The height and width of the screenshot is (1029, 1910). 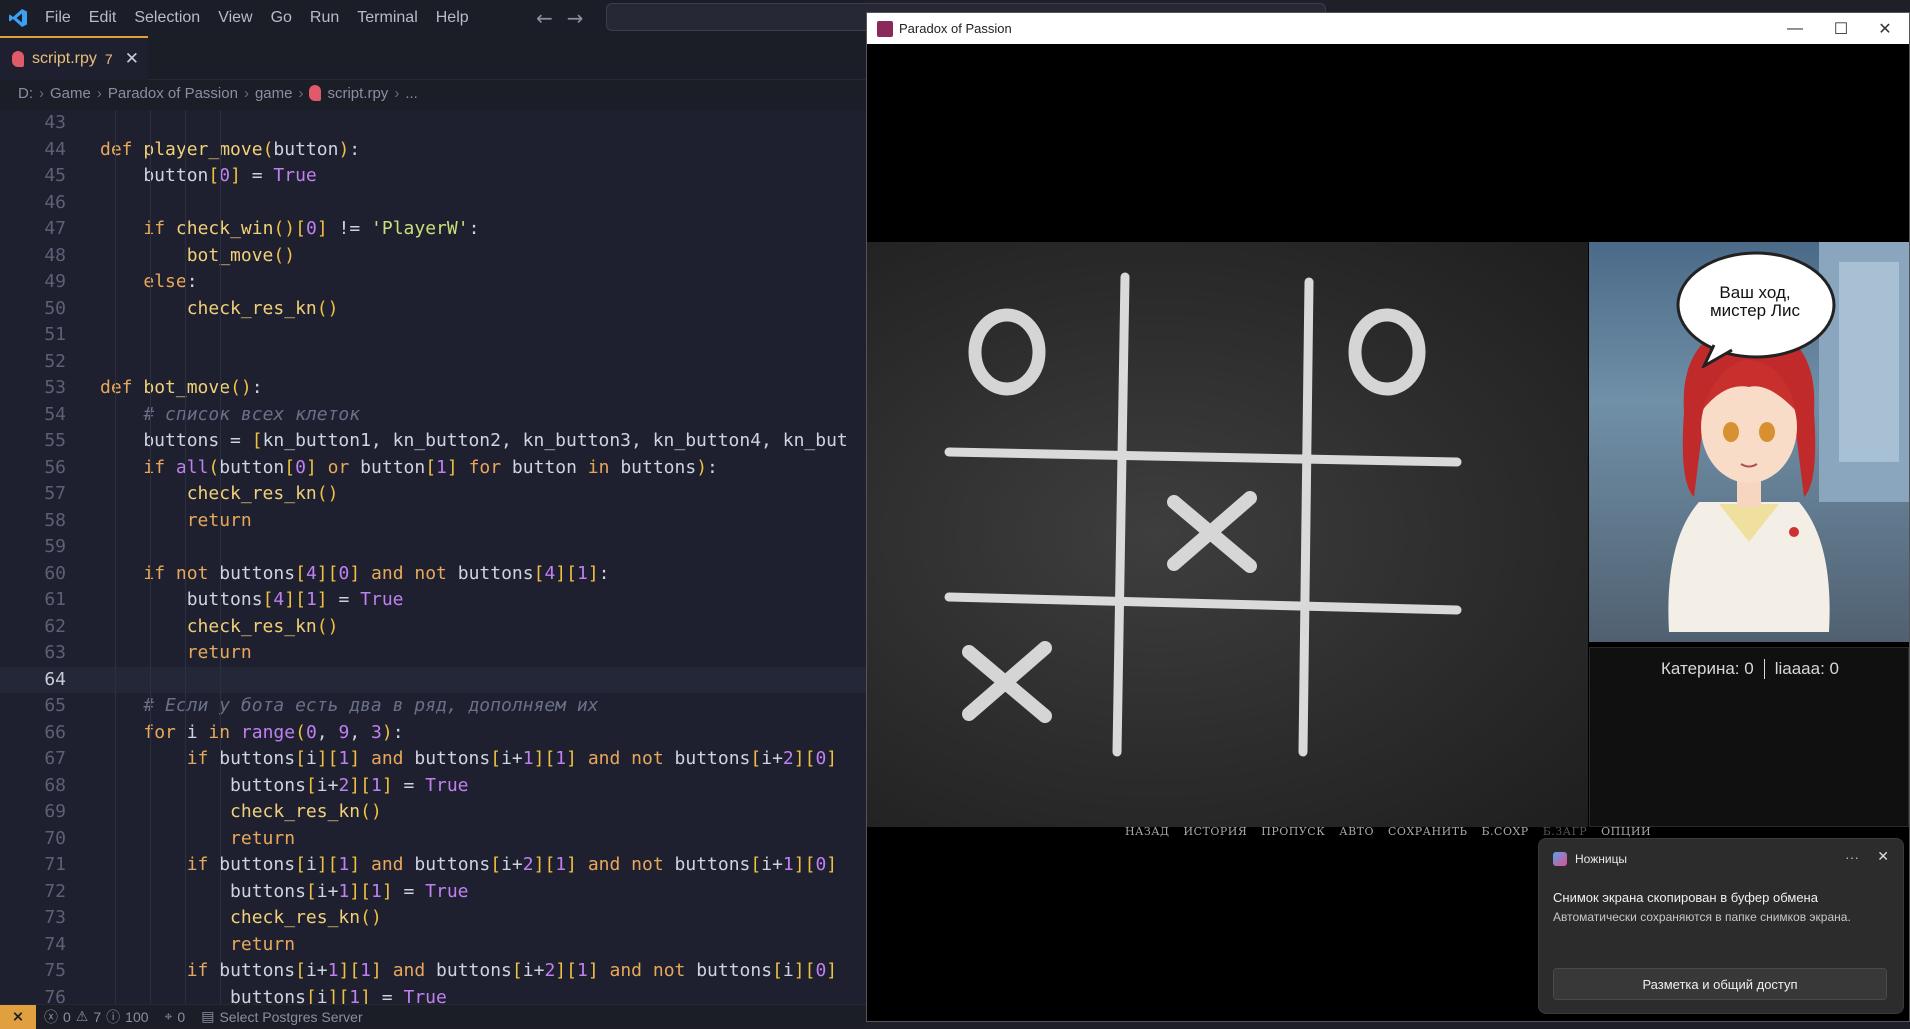 What do you see at coordinates (55, 175) in the screenshot?
I see `line-number: 45` at bounding box center [55, 175].